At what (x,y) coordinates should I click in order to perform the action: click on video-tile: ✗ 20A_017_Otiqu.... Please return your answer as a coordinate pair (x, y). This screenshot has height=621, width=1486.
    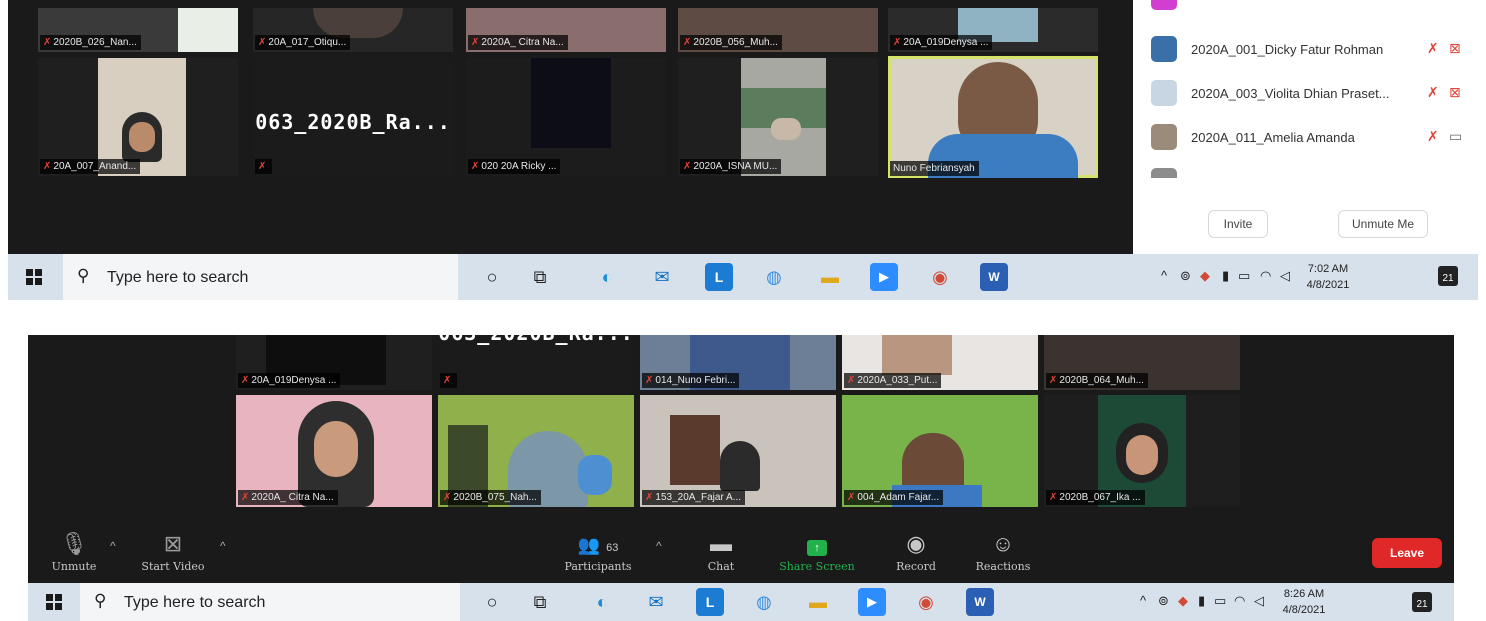
    Looking at the image, I should click on (353, 30).